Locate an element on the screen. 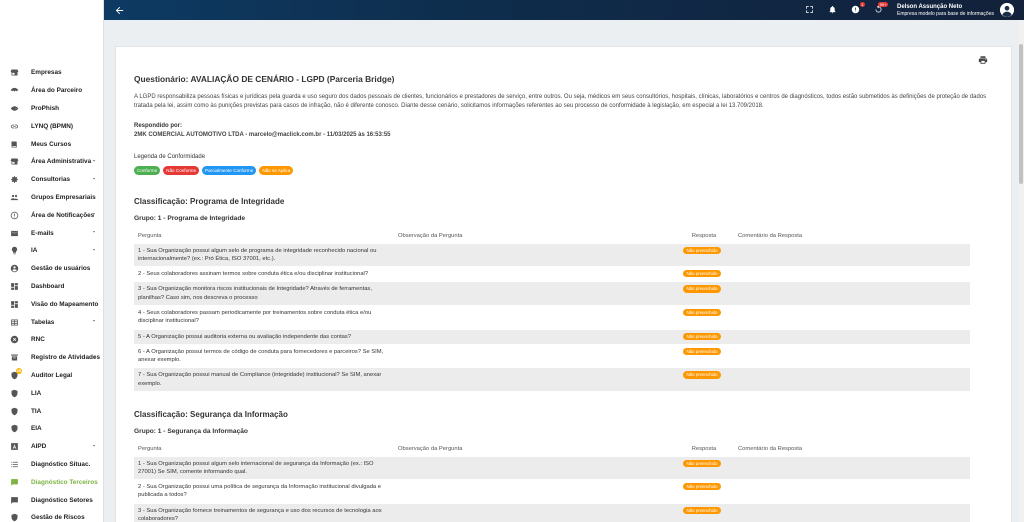  back-button is located at coordinates (119, 10).